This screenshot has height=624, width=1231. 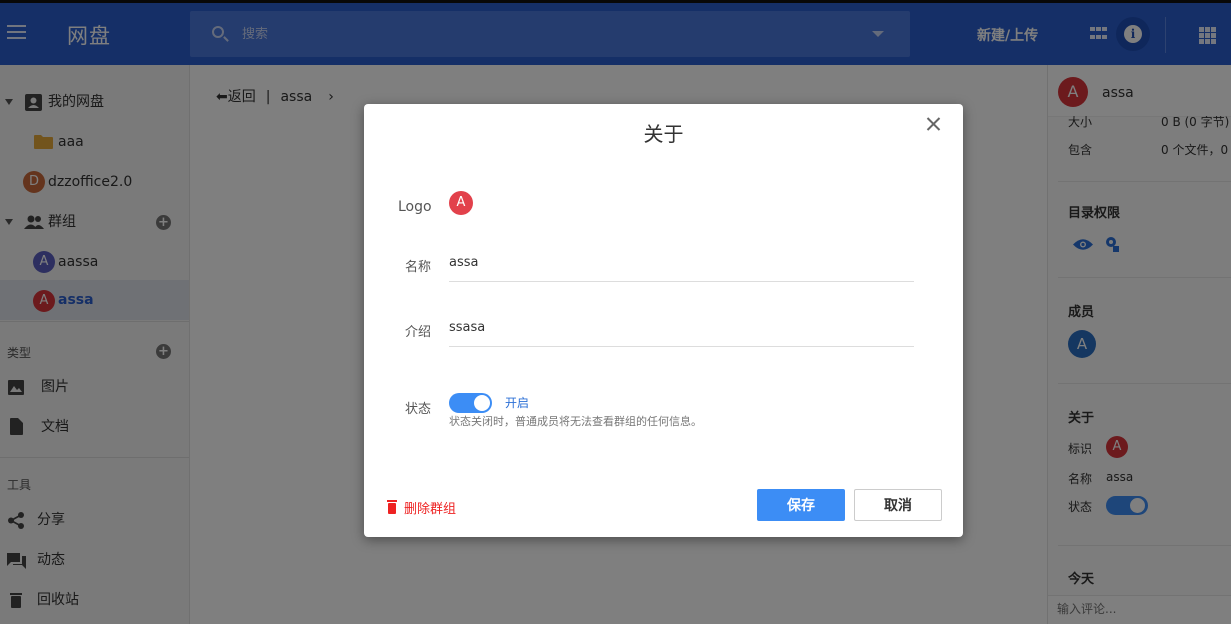 I want to click on intro-field: ssasa, so click(x=467, y=327).